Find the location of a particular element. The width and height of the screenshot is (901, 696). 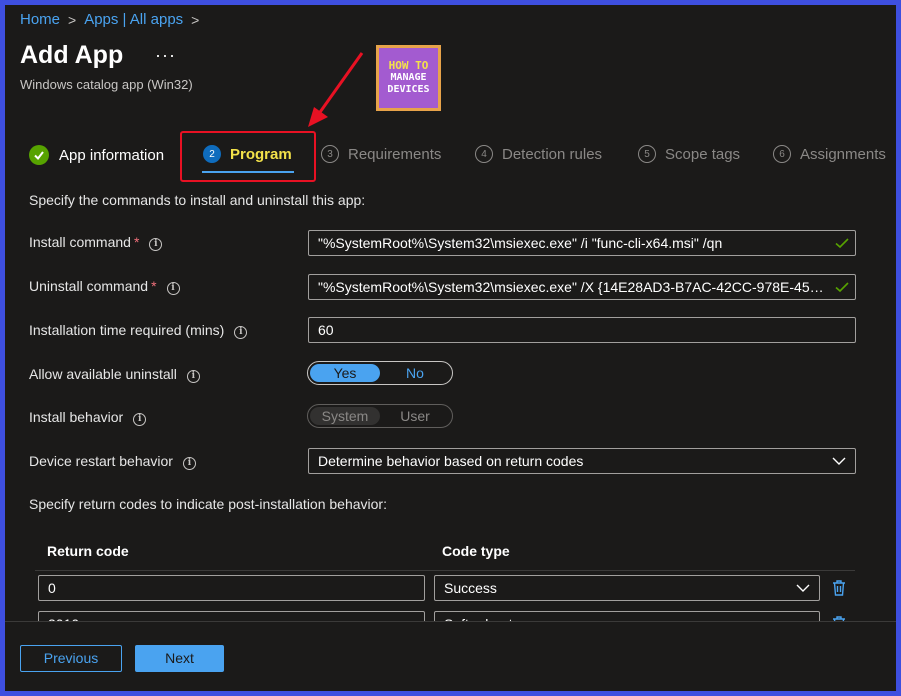

step-number-icon: 5 is located at coordinates (647, 154).